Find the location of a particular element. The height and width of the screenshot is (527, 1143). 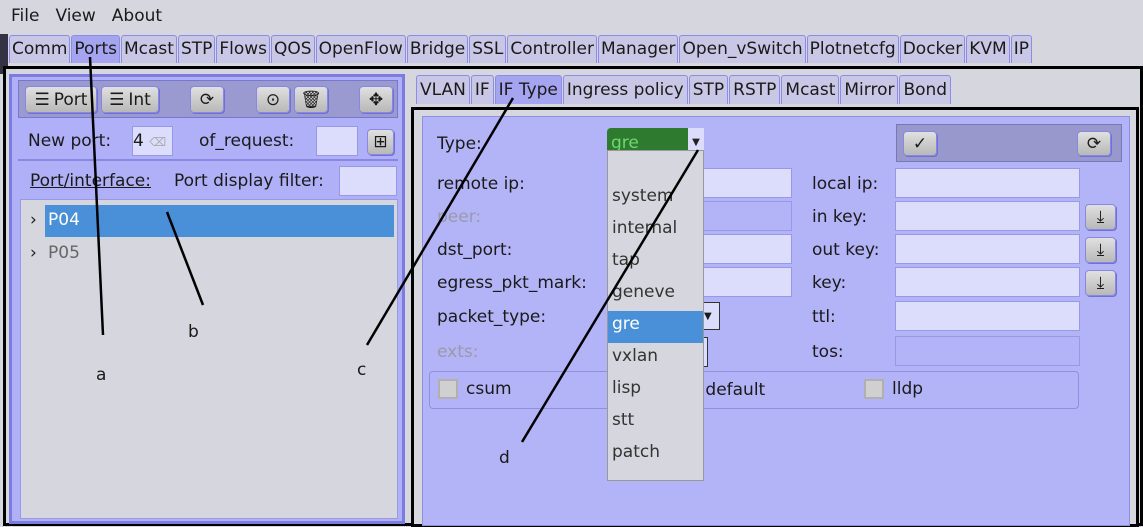

annotation-line-c is located at coordinates (440, 221).